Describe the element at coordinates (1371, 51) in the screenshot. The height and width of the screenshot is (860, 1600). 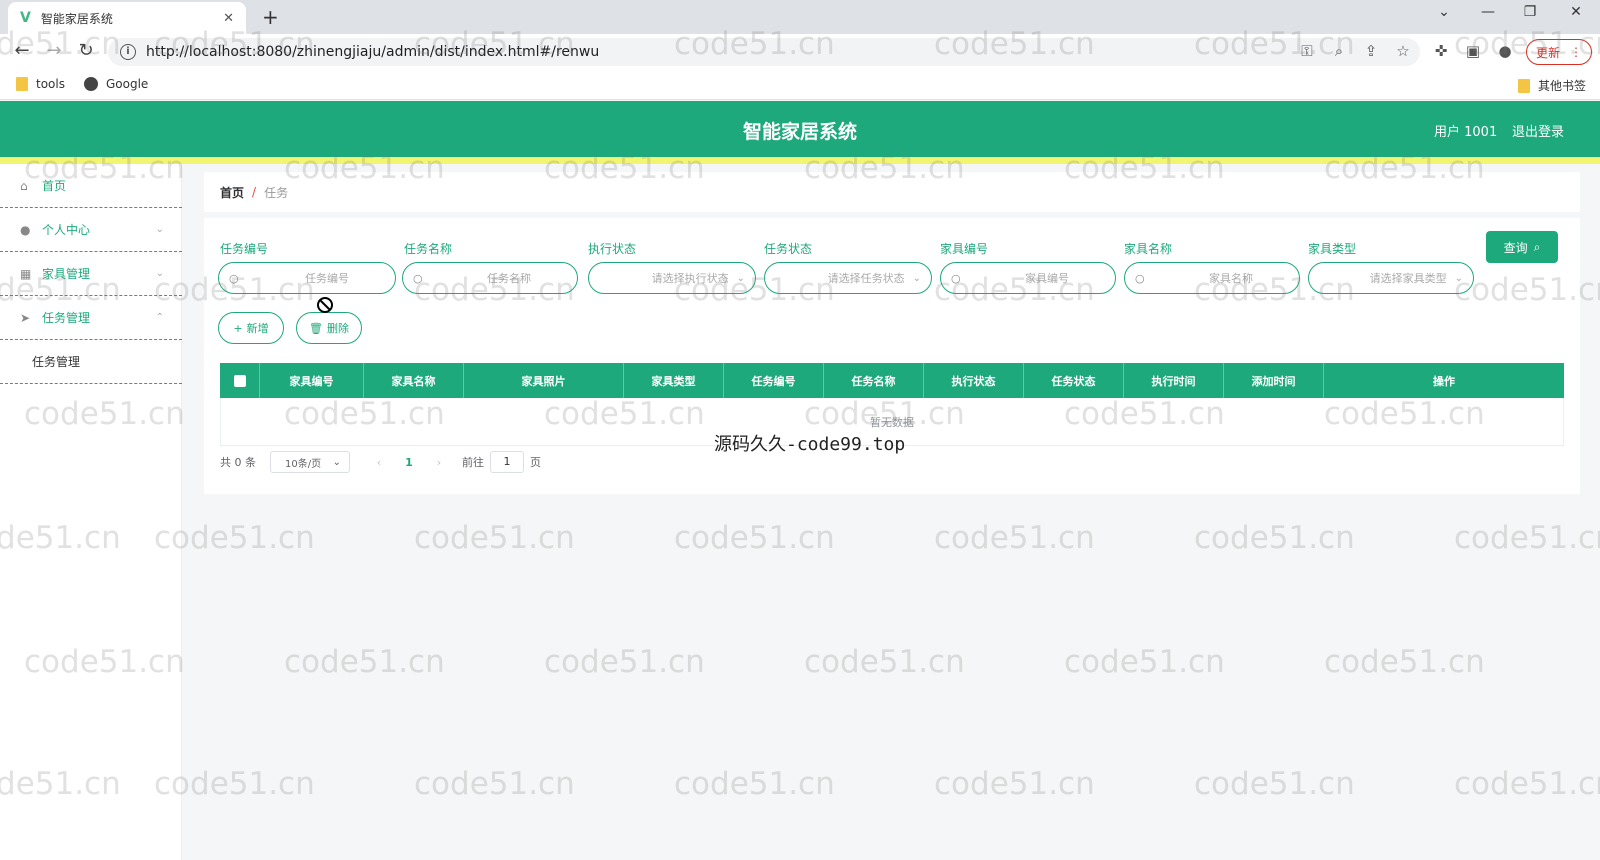
I see `share-icon: ⇪` at that location.